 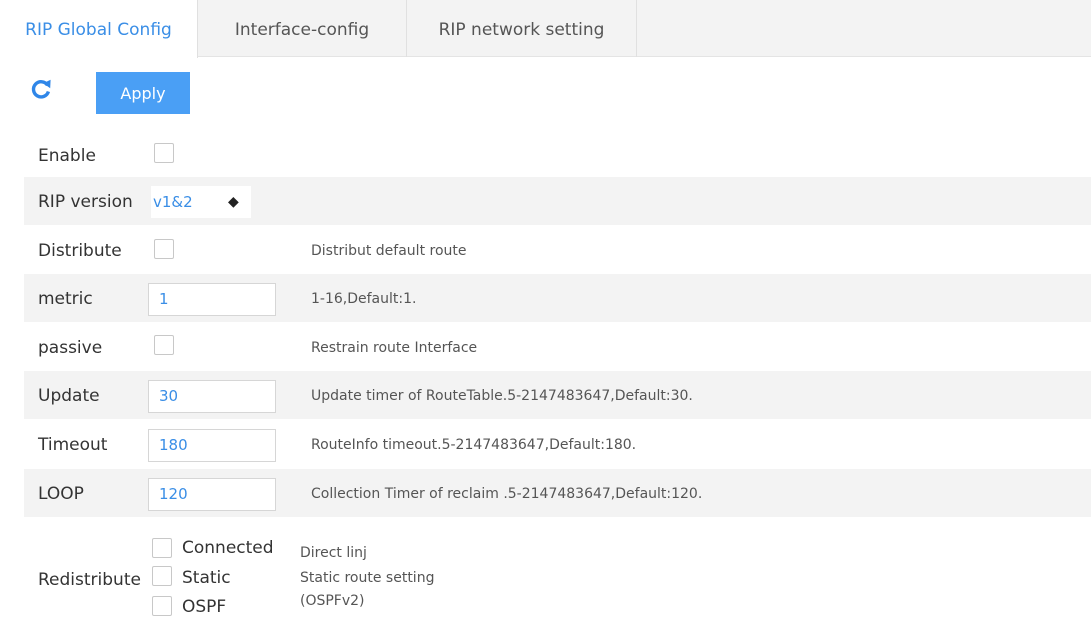 What do you see at coordinates (173, 202) in the screenshot?
I see `rip-version-value: v1&2` at bounding box center [173, 202].